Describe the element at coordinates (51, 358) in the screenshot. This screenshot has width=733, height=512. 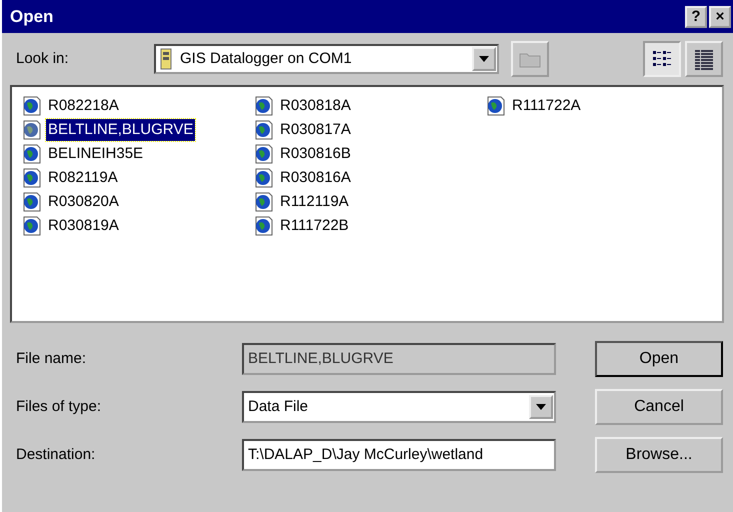
I see `file-name-label: File name:` at that location.